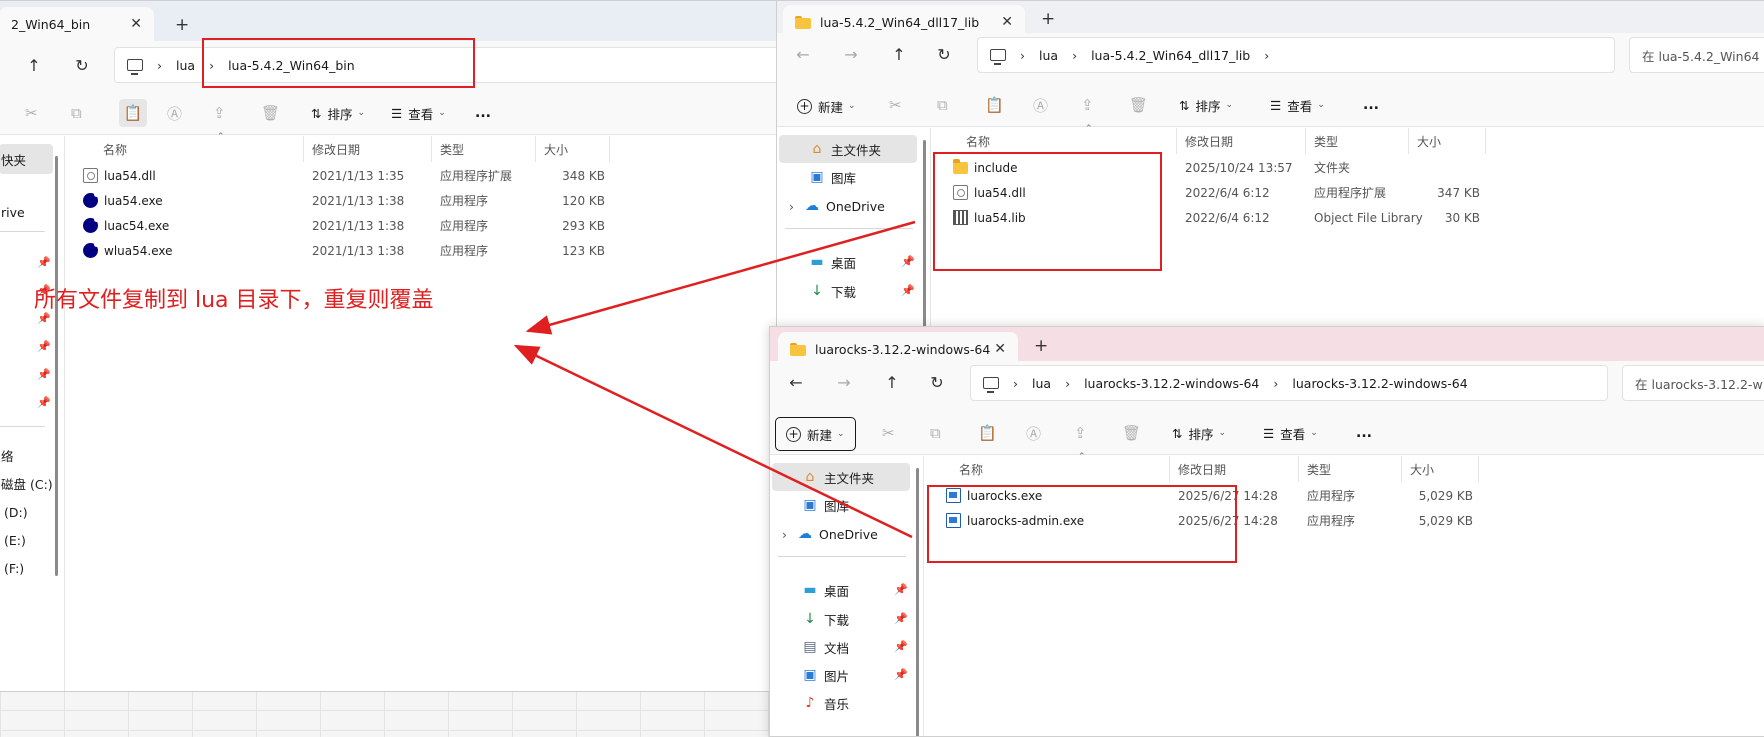  Describe the element at coordinates (713, 441) in the screenshot. I see `arrow-from-luarocks-window` at that location.